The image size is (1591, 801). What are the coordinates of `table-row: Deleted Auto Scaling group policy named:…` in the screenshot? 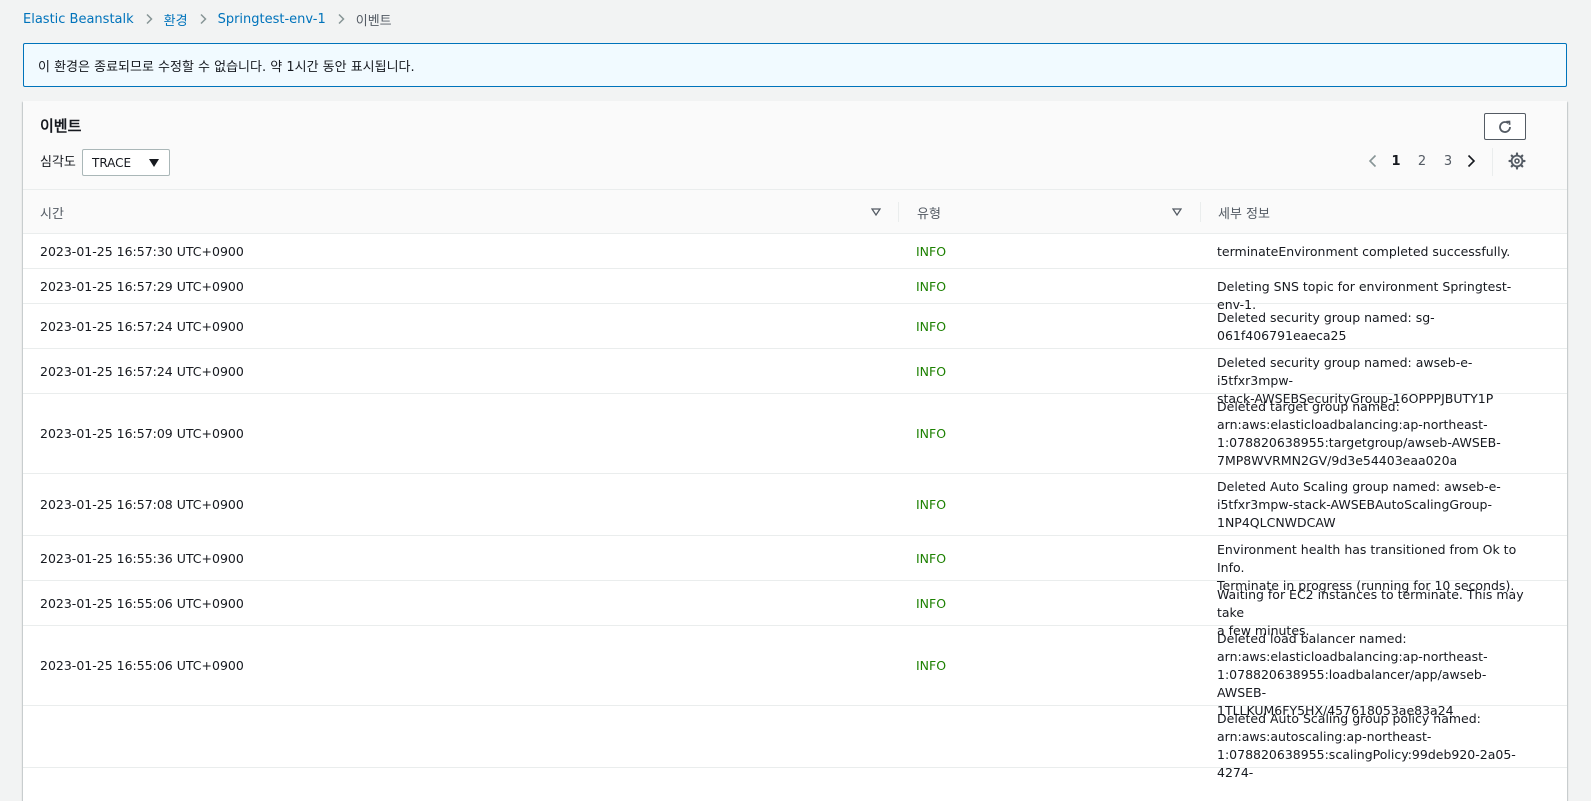 It's located at (795, 743).